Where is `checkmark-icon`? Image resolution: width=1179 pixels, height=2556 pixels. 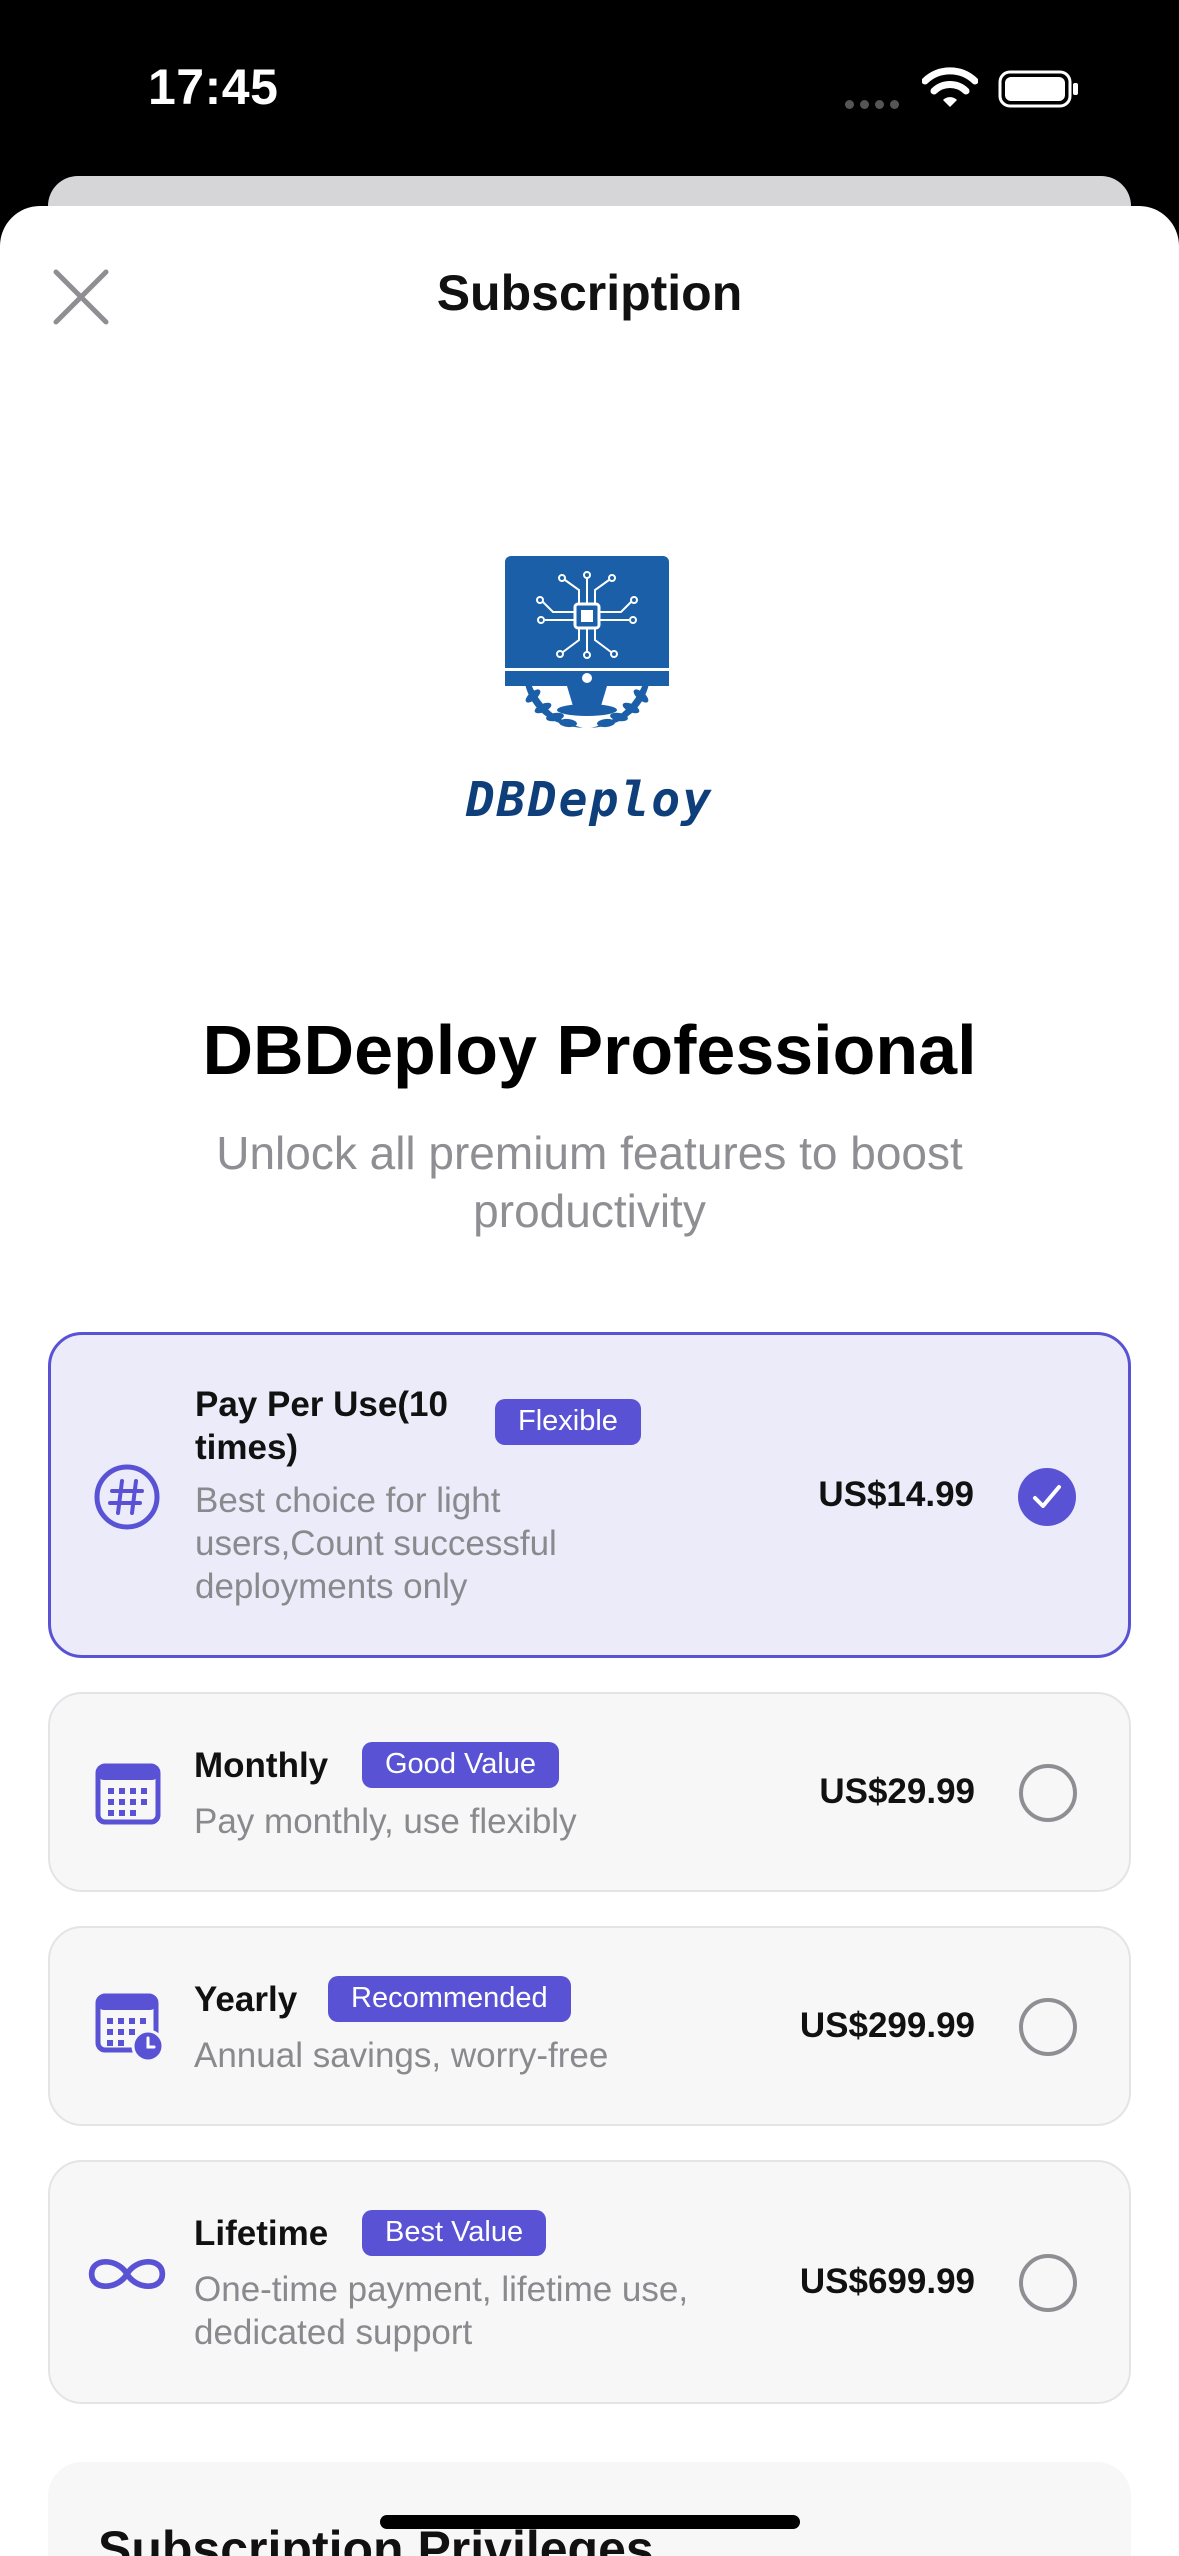 checkmark-icon is located at coordinates (1047, 1496).